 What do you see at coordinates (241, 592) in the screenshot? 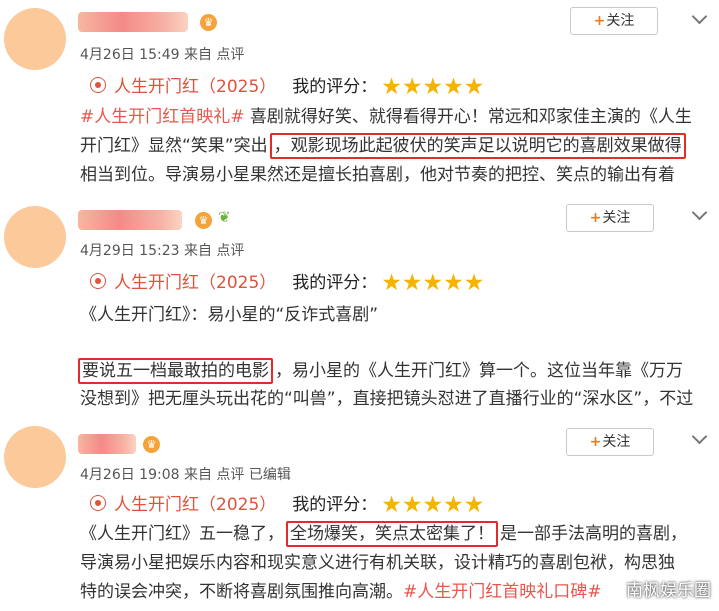
I see `comment-text: 特的误会冲突，不断将喜剧氛围推向高潮。` at bounding box center [241, 592].